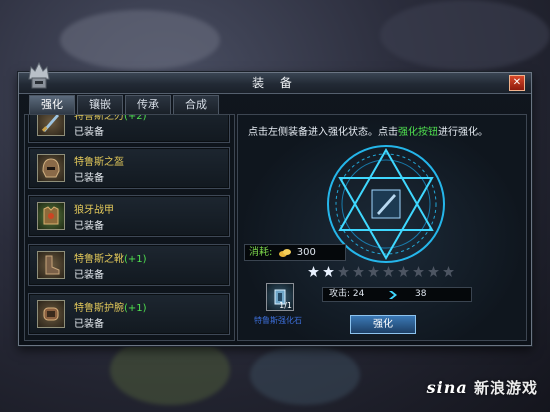  Describe the element at coordinates (505, 388) in the screenshot. I see `watermark-text: 新浪游戏` at that location.